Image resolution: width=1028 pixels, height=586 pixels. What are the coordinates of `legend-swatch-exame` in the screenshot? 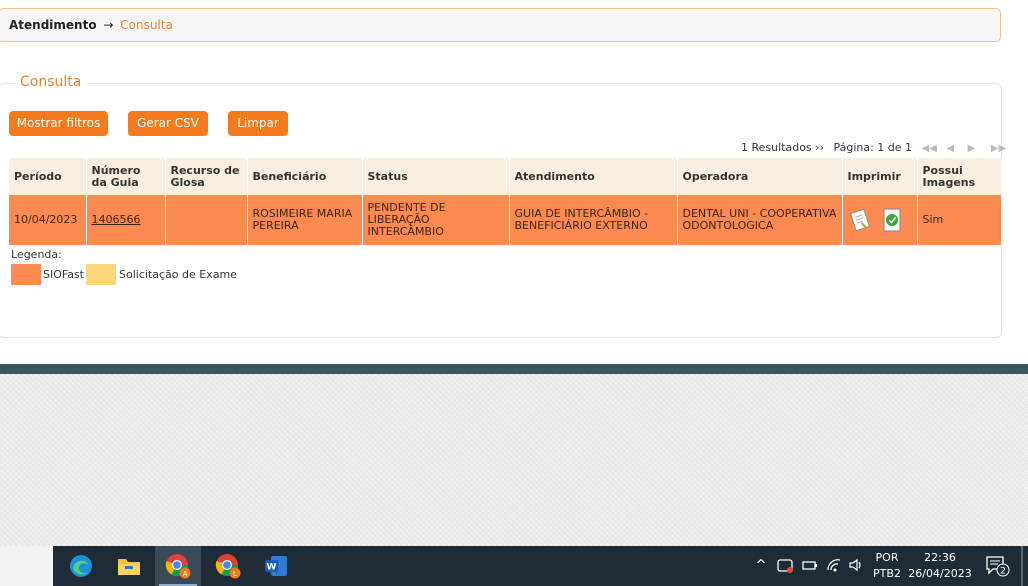 It's located at (101, 274).